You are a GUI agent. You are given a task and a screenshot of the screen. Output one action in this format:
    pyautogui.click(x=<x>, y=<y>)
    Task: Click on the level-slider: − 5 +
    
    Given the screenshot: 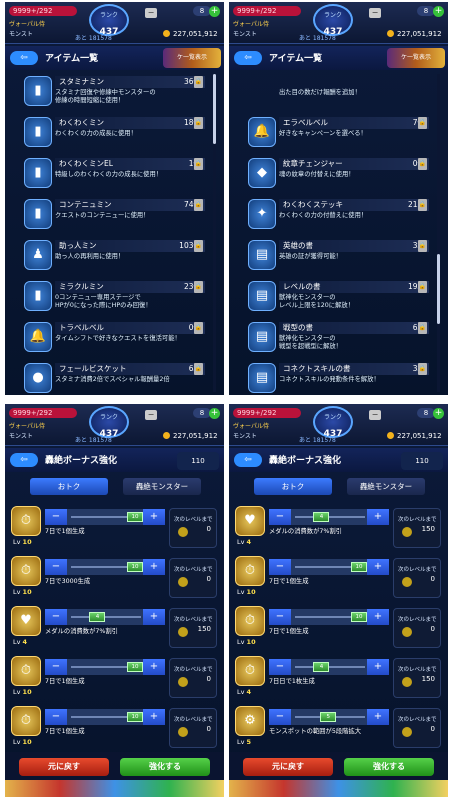 What is the action you would take?
    pyautogui.click(x=329, y=717)
    